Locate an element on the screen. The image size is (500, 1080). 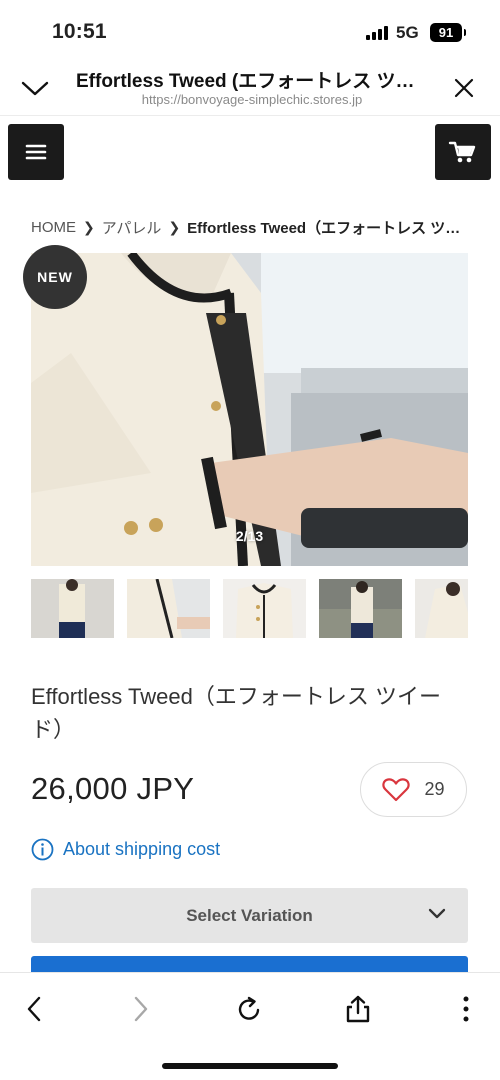
more-button is located at coordinates (466, 1009).